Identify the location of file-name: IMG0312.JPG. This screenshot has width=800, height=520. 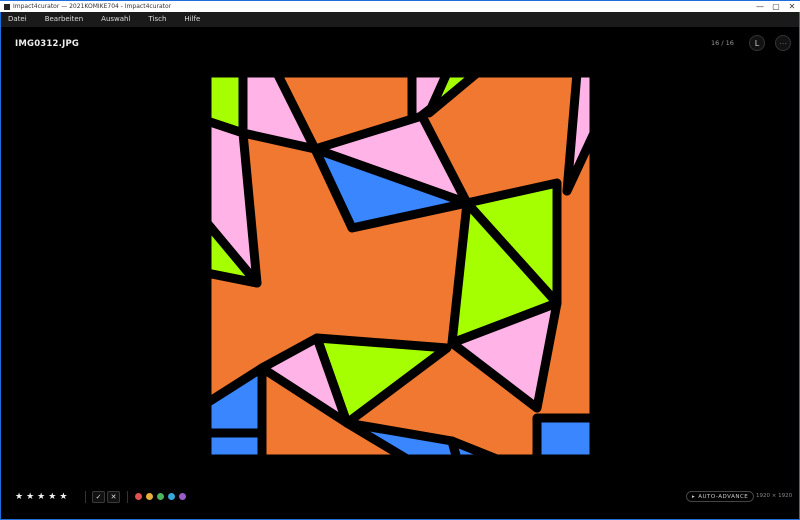
(47, 44).